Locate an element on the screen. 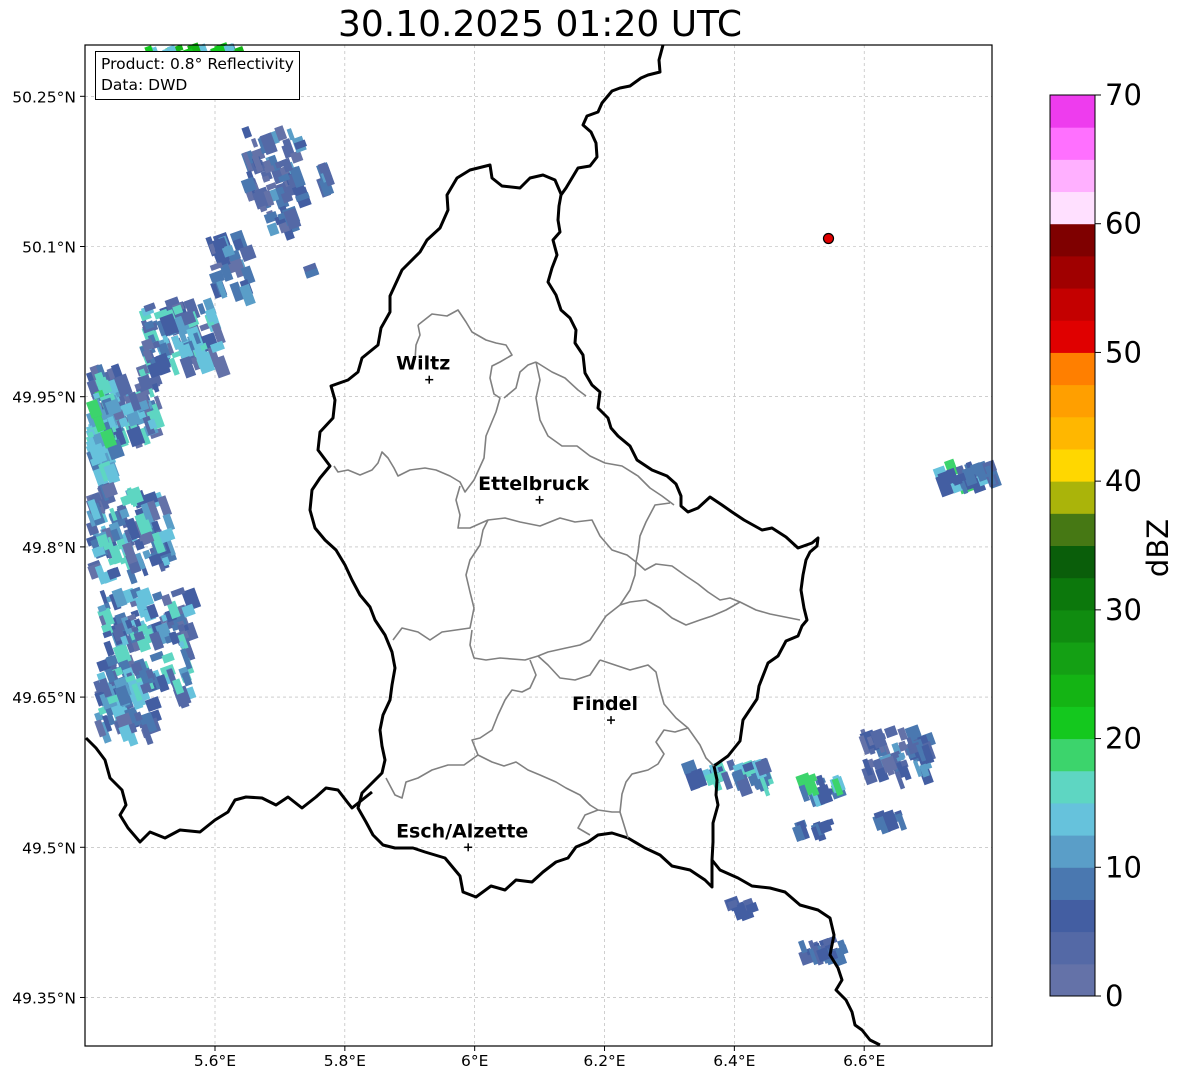 The width and height of the screenshot is (1184, 1081). product-label: Product: 0.8° Reflectivity is located at coordinates (197, 64).